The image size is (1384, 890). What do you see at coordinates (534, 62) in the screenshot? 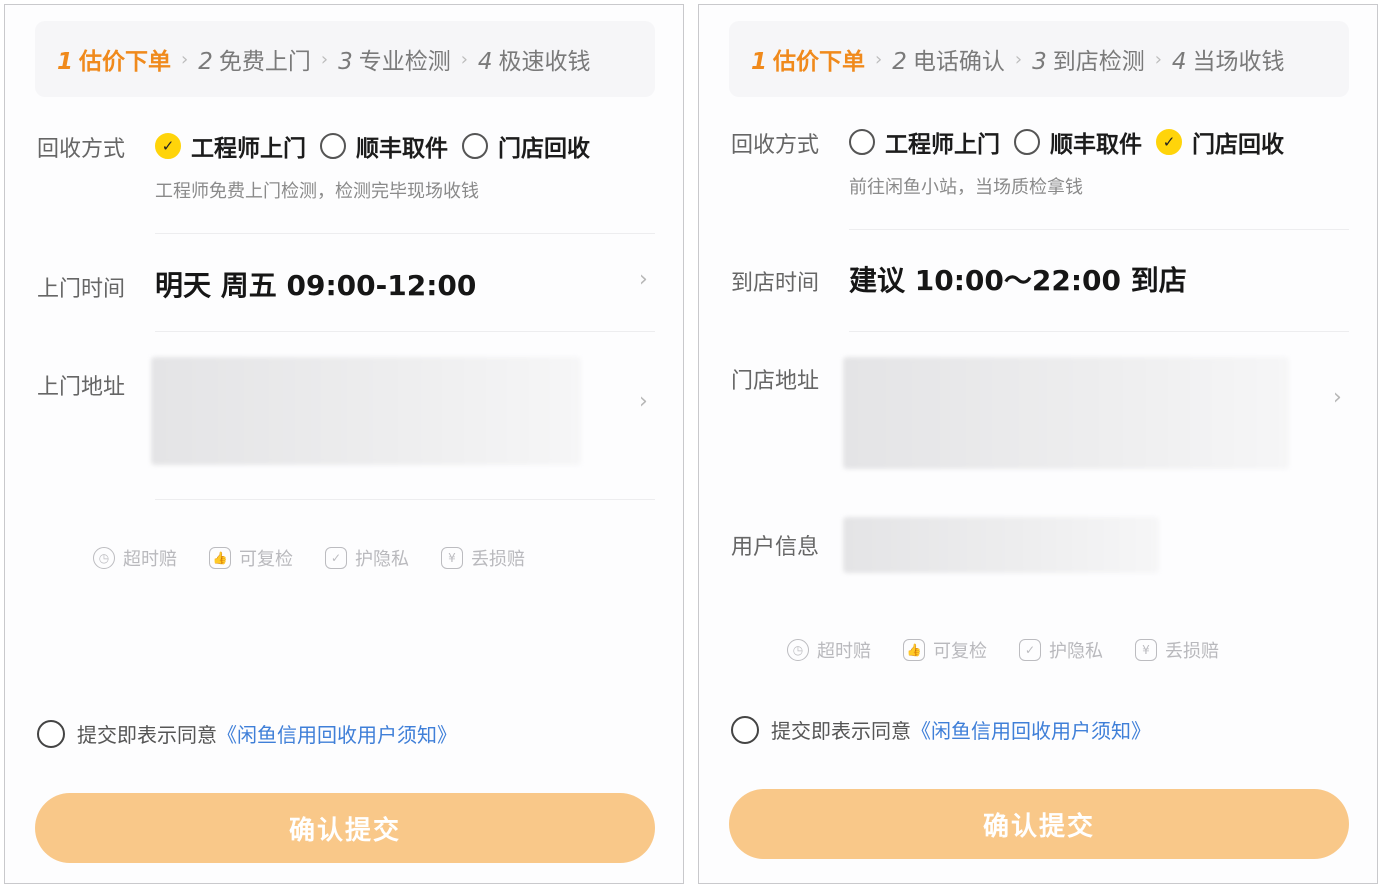
I see `step-4: 4 极速收钱` at bounding box center [534, 62].